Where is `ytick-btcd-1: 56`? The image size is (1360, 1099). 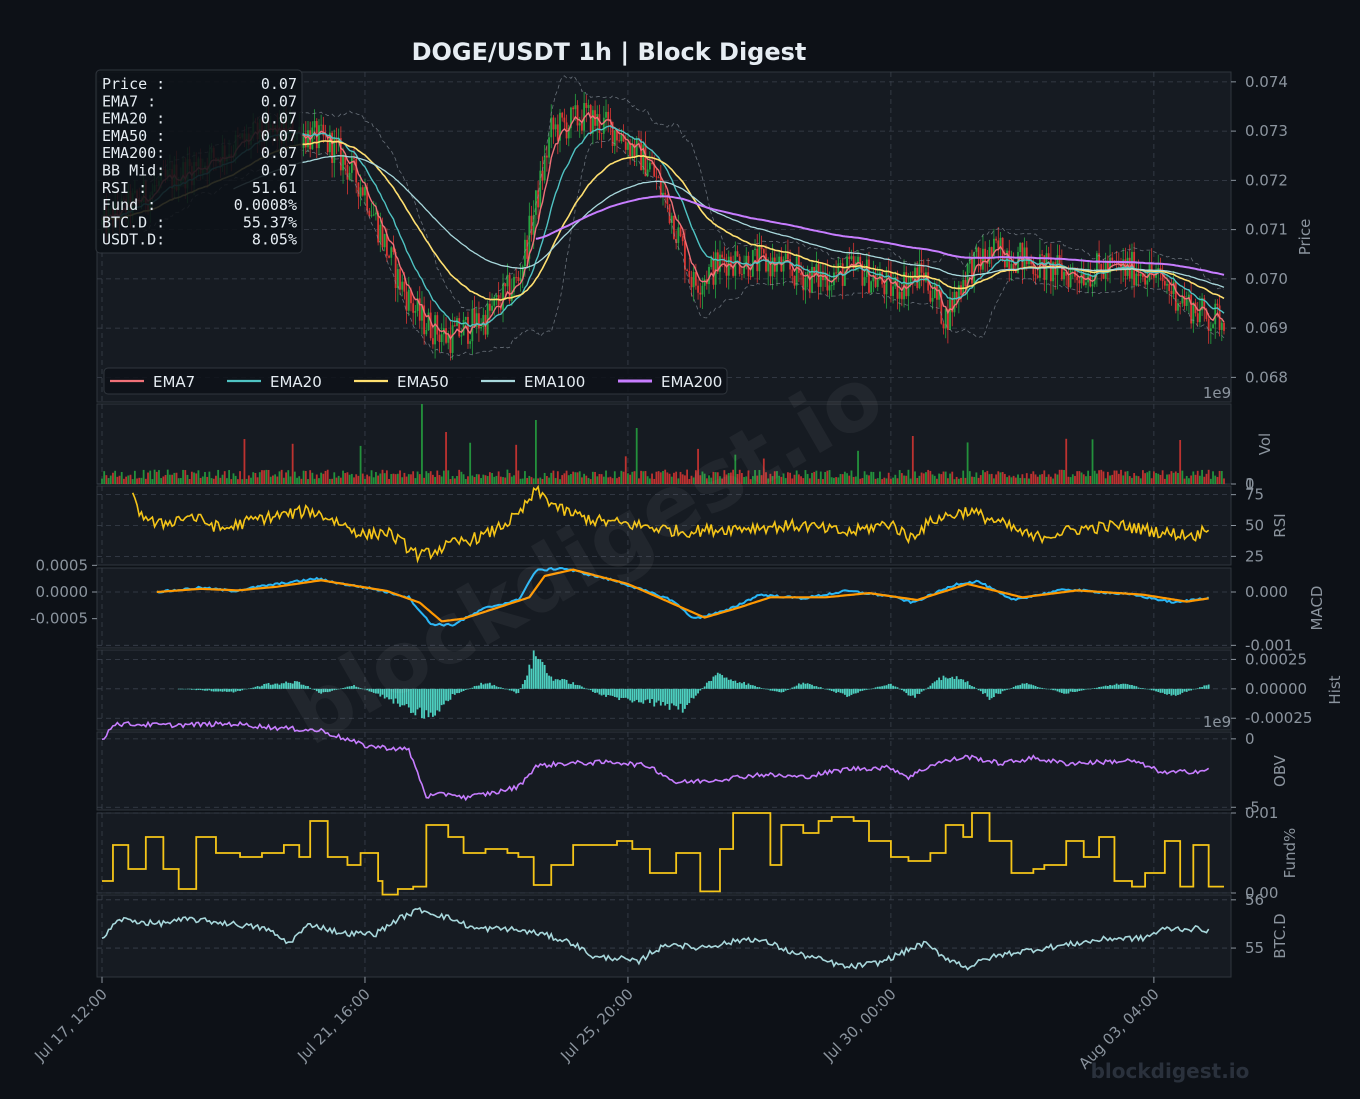 ytick-btcd-1: 56 is located at coordinates (1254, 900).